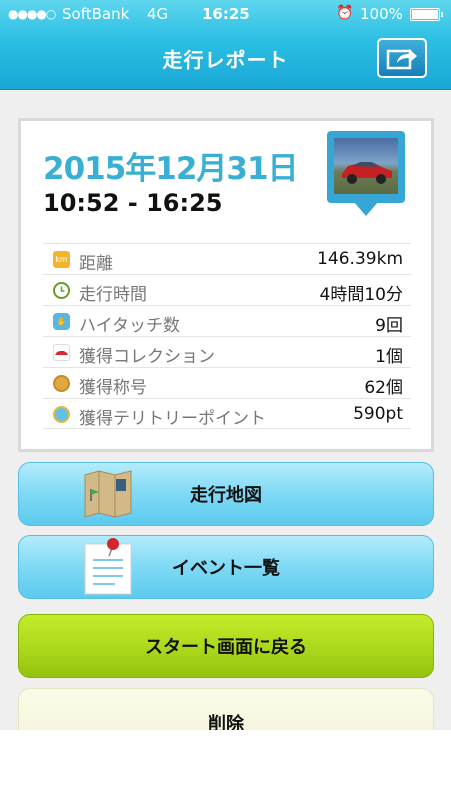 The image size is (451, 800). I want to click on map-icon, so click(108, 494).